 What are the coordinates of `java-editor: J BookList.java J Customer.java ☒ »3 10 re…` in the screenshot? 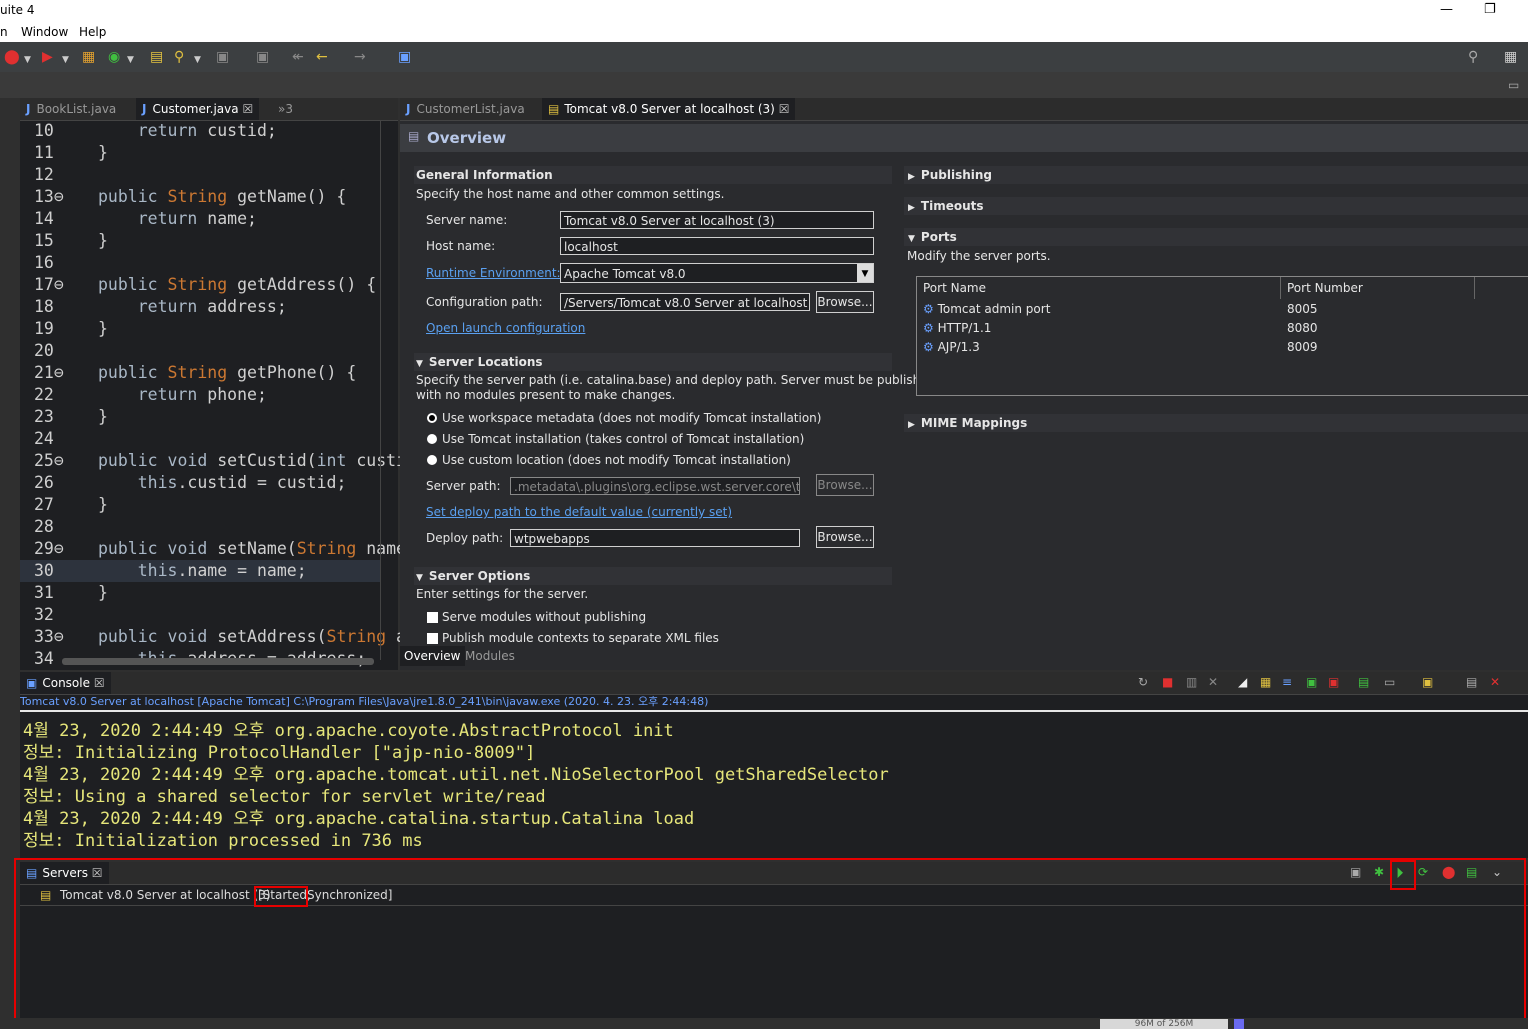 It's located at (213, 384).